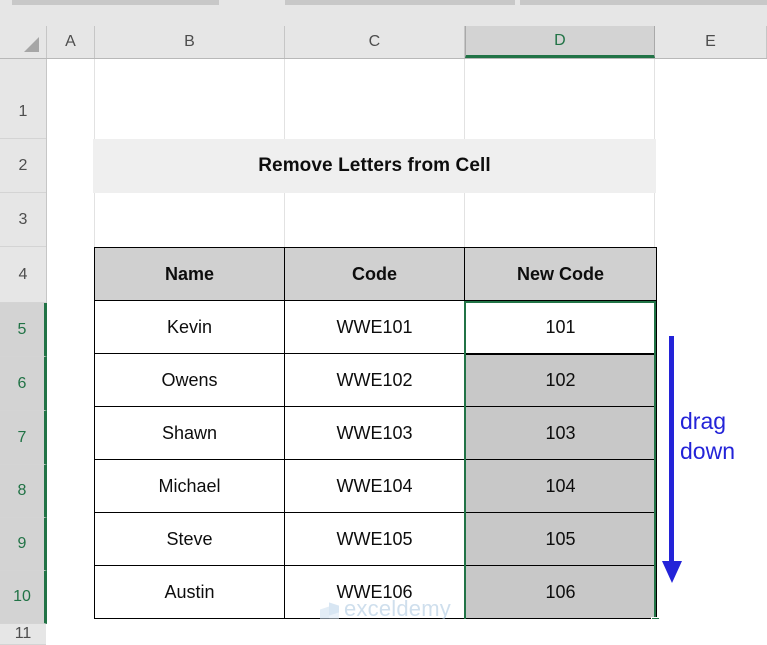  Describe the element at coordinates (23, 220) in the screenshot. I see `row-header-3: 3` at that location.